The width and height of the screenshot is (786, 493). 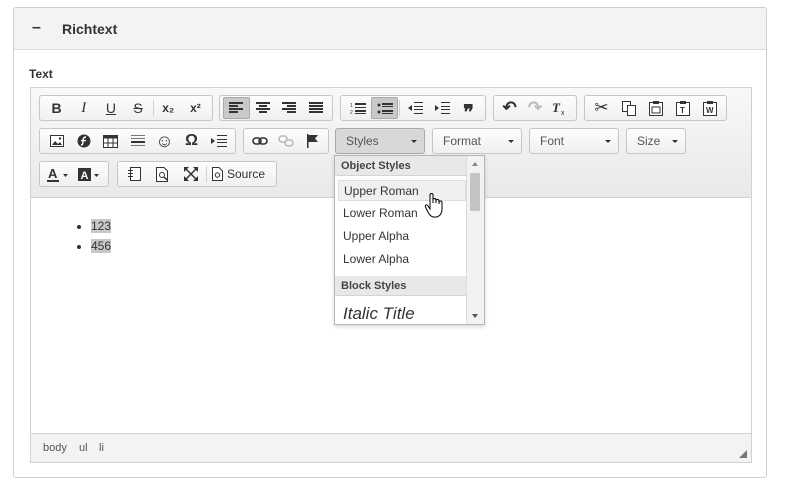 What do you see at coordinates (138, 108) in the screenshot?
I see `strike-button: S` at bounding box center [138, 108].